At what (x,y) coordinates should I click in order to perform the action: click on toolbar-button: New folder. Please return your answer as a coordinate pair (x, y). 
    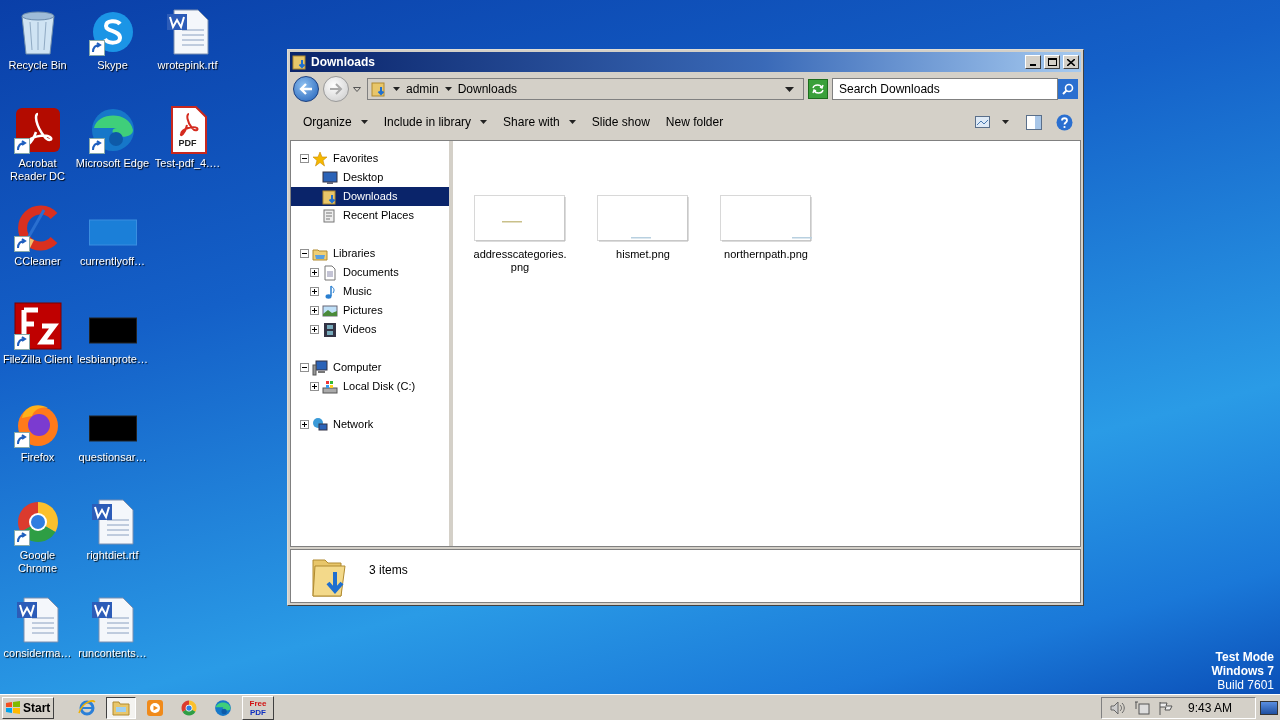
    Looking at the image, I should click on (694, 122).